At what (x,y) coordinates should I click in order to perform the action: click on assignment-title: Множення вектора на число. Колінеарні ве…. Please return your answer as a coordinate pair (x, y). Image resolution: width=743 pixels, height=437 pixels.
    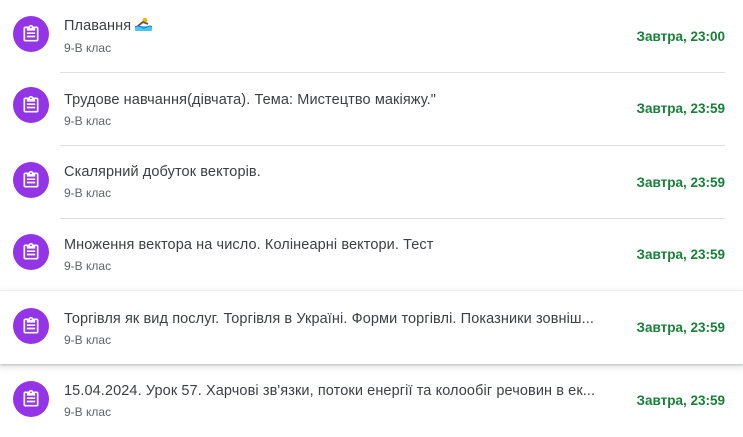
    Looking at the image, I should click on (249, 245).